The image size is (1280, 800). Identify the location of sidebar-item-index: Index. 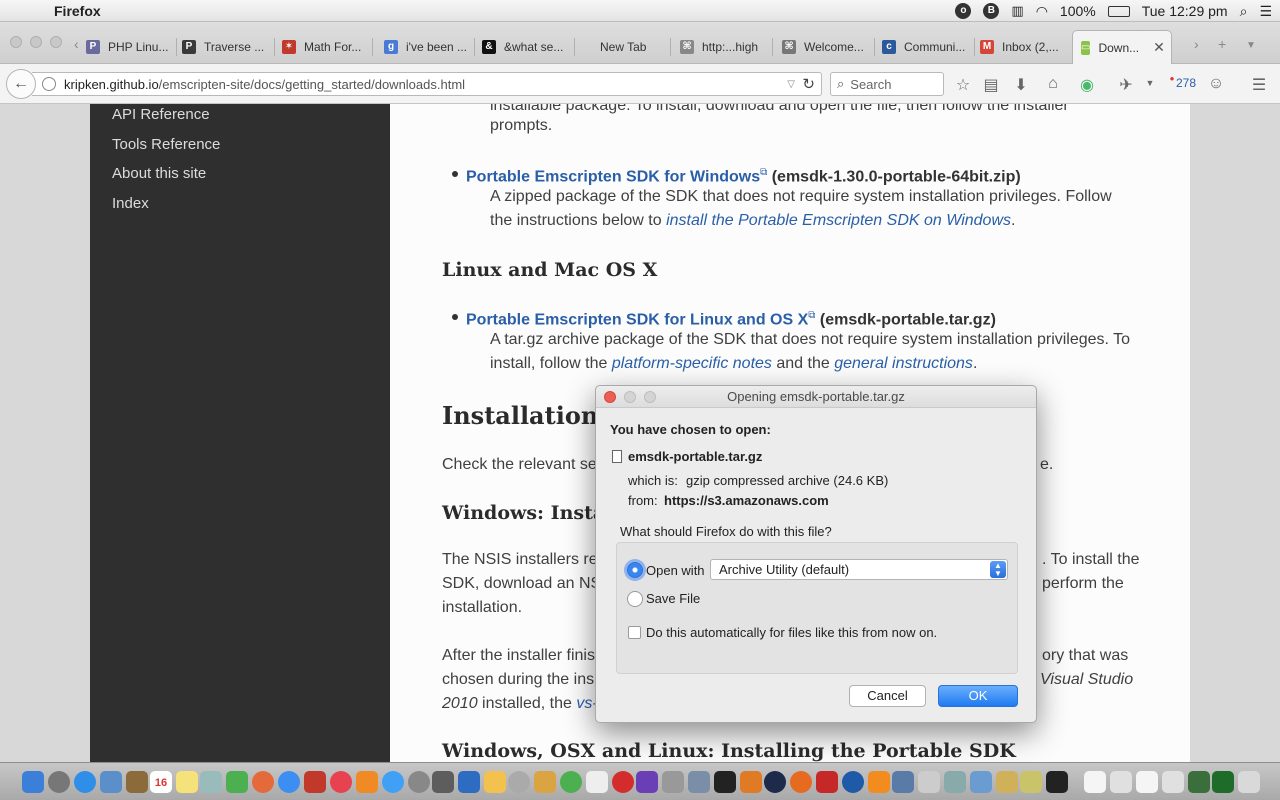
(130, 203).